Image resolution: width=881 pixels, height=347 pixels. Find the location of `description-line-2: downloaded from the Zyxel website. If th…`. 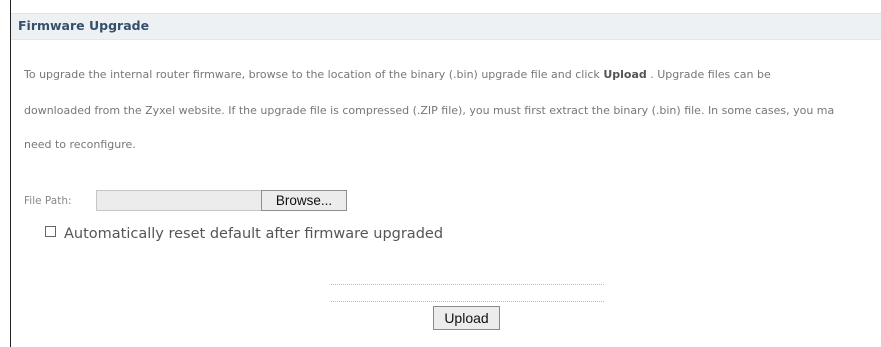

description-line-2: downloaded from the Zyxel website. If th… is located at coordinates (429, 110).